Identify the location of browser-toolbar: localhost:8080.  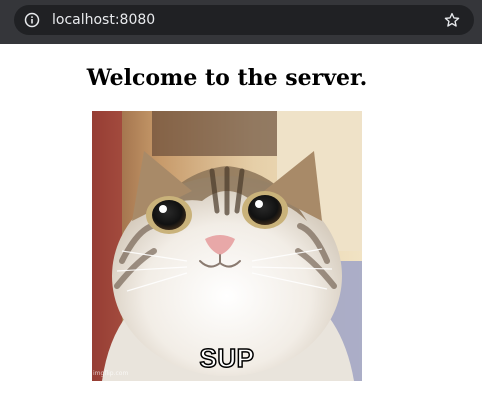
(241, 22).